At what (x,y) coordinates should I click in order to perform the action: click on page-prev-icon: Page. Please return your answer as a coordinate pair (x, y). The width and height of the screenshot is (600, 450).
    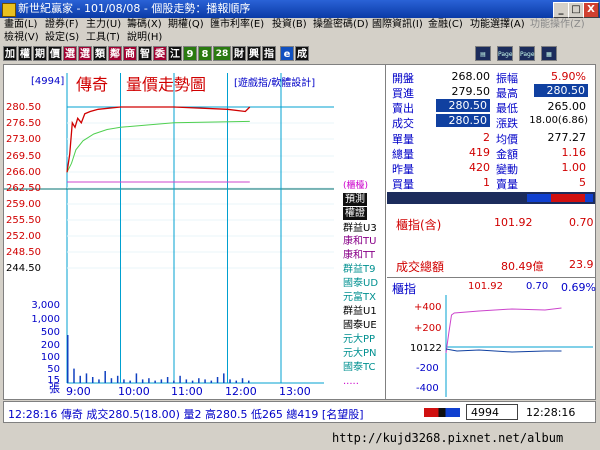
    Looking at the image, I should click on (505, 53).